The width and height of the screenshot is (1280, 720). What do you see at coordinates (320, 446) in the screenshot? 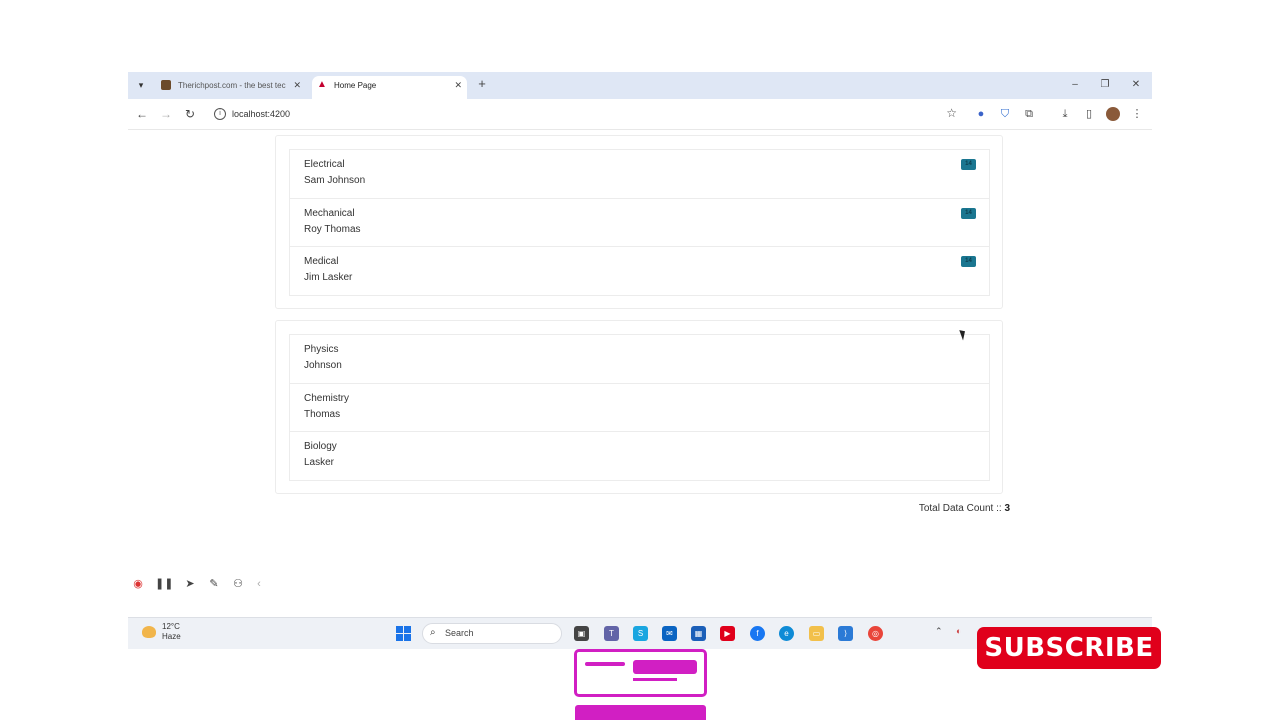
I see `item-title: Biology` at bounding box center [320, 446].